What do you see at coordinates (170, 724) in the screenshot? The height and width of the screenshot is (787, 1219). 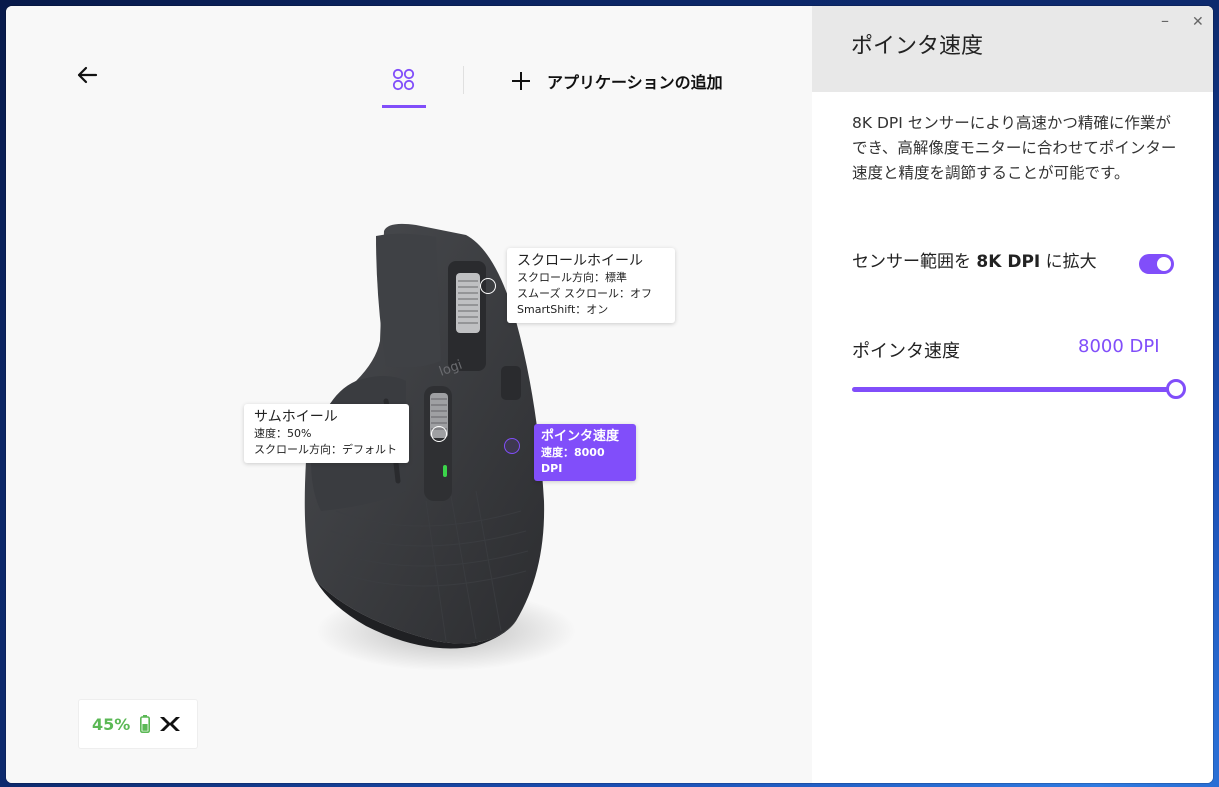 I see `flow-icon` at bounding box center [170, 724].